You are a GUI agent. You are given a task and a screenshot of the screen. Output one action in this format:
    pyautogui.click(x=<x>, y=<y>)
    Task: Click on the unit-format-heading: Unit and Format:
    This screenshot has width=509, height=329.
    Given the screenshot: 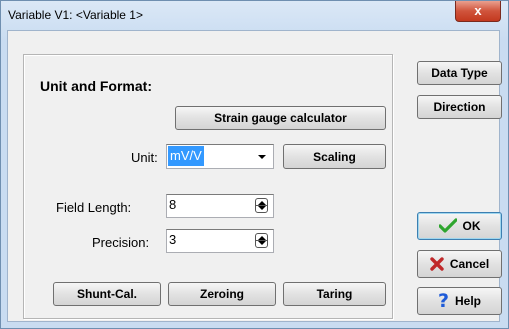 What is the action you would take?
    pyautogui.click(x=96, y=86)
    